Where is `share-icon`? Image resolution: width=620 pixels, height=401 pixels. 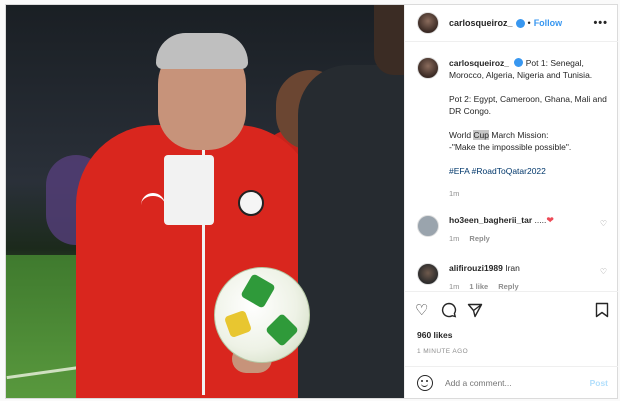
share-icon is located at coordinates (475, 312).